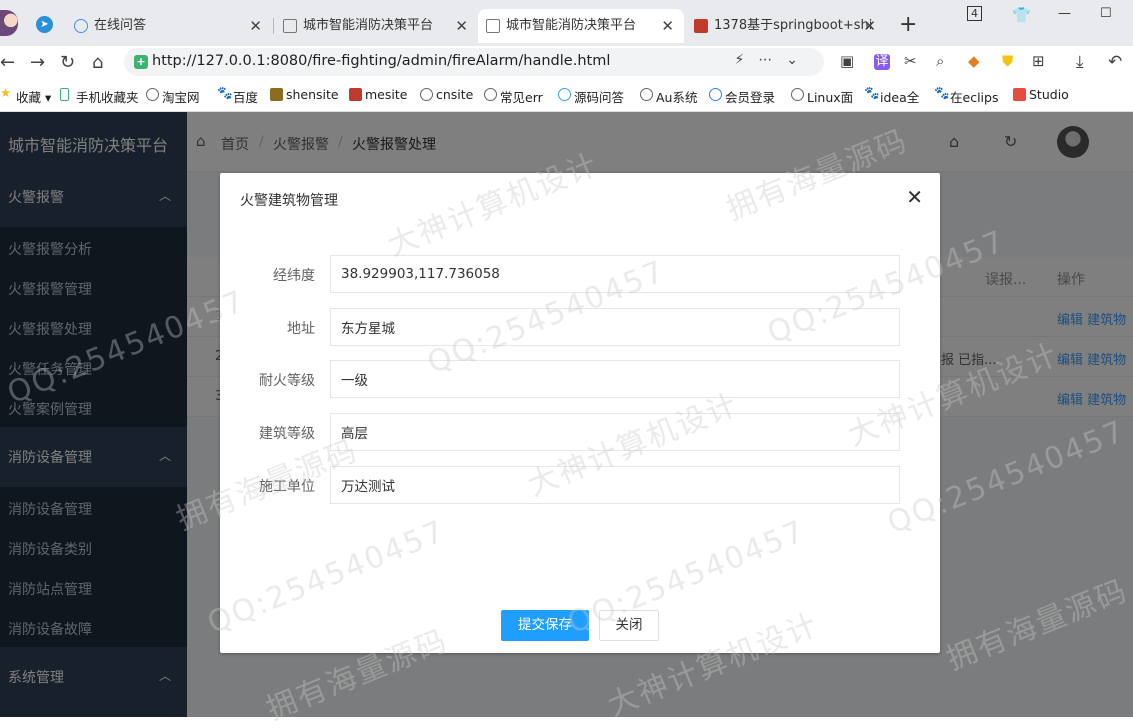 This screenshot has height=728, width=1133. Describe the element at coordinates (289, 201) in the screenshot. I see `dialog-title: 火警建筑物管理` at that location.